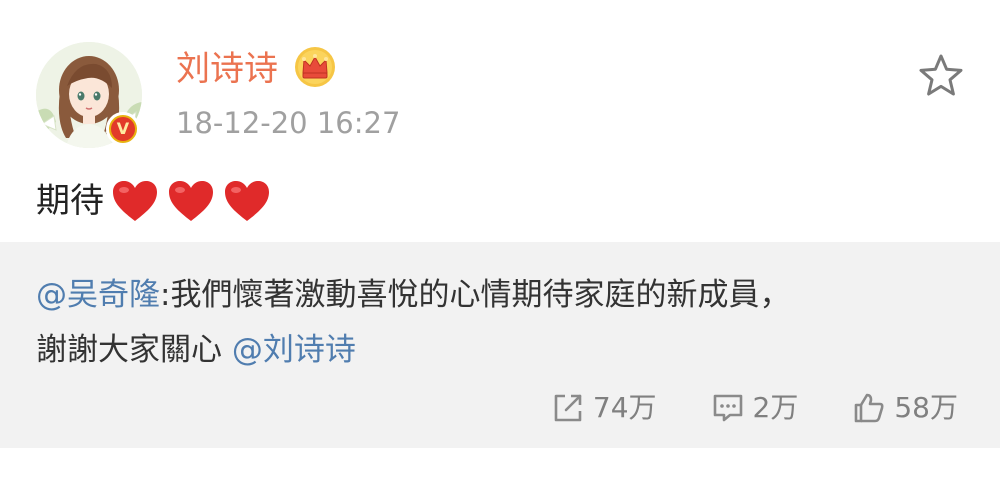 The image size is (1000, 492). What do you see at coordinates (775, 407) in the screenshot?
I see `comment-count: 2万` at bounding box center [775, 407].